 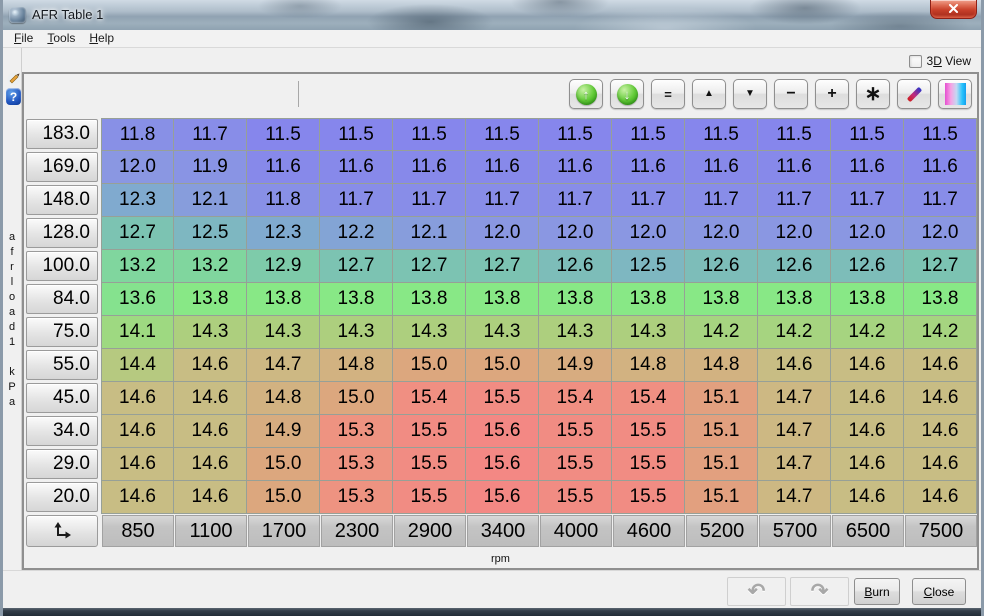 I want to click on load-bin-button: 34.0, so click(x=62, y=431).